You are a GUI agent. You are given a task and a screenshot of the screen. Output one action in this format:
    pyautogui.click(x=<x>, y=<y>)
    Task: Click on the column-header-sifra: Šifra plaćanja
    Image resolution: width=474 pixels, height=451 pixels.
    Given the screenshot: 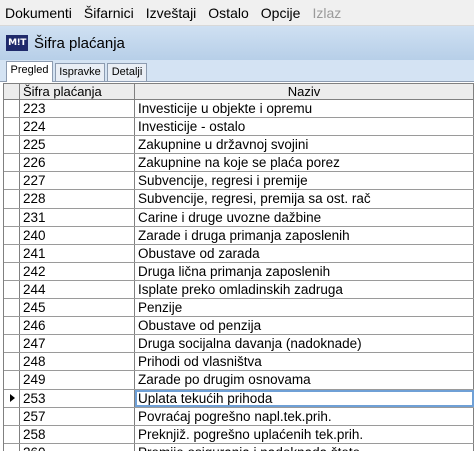 What is the action you would take?
    pyautogui.click(x=77, y=91)
    